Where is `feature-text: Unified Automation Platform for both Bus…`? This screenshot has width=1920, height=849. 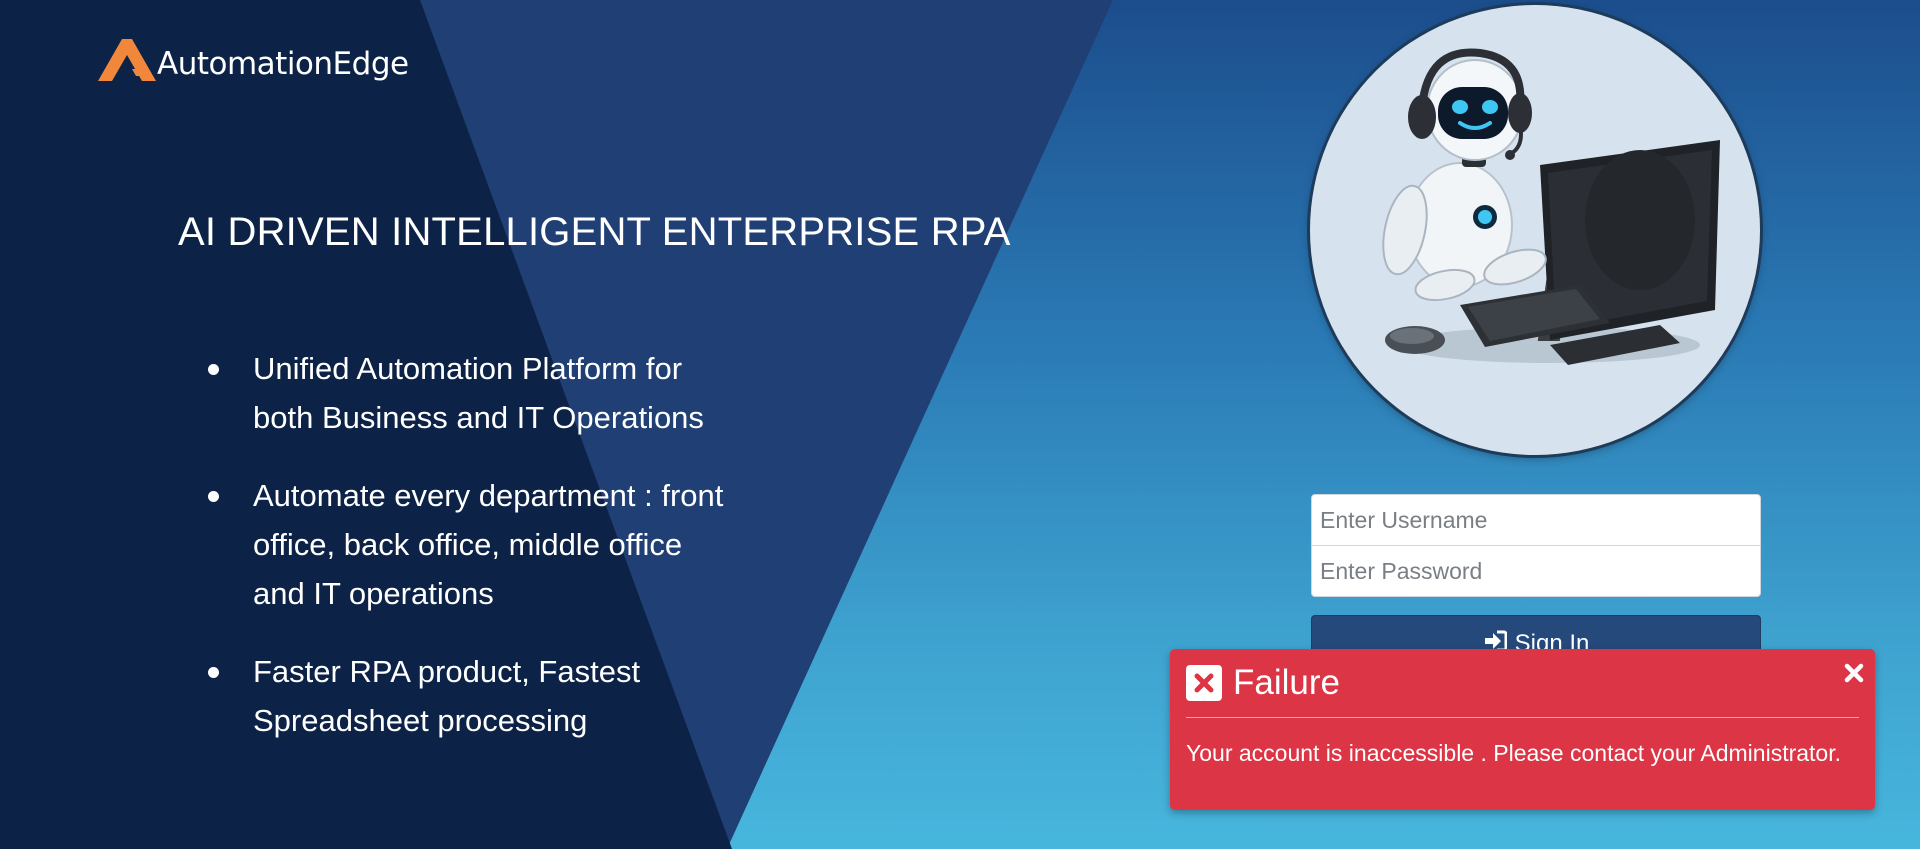
feature-text: Unified Automation Platform for both Bus… is located at coordinates (478, 393).